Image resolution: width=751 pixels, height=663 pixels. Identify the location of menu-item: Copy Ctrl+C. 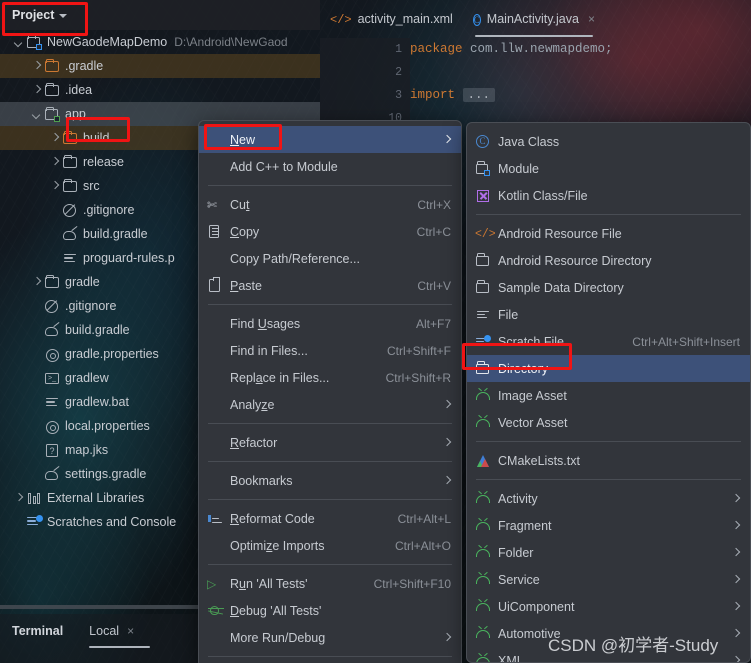
(330, 231).